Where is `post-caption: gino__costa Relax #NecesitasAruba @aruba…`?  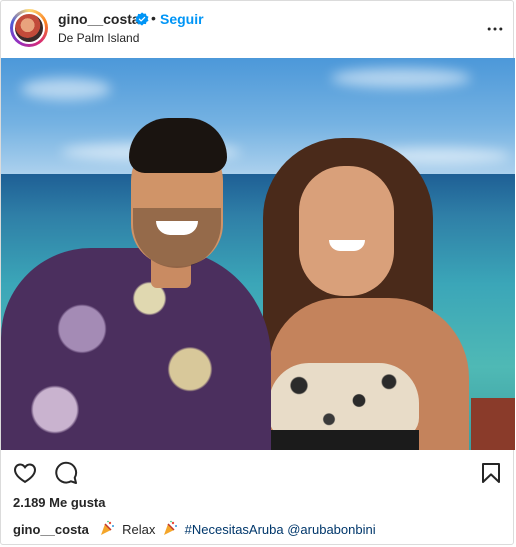 post-caption: gino__costa Relax #NecesitasAruba @aruba… is located at coordinates (194, 528).